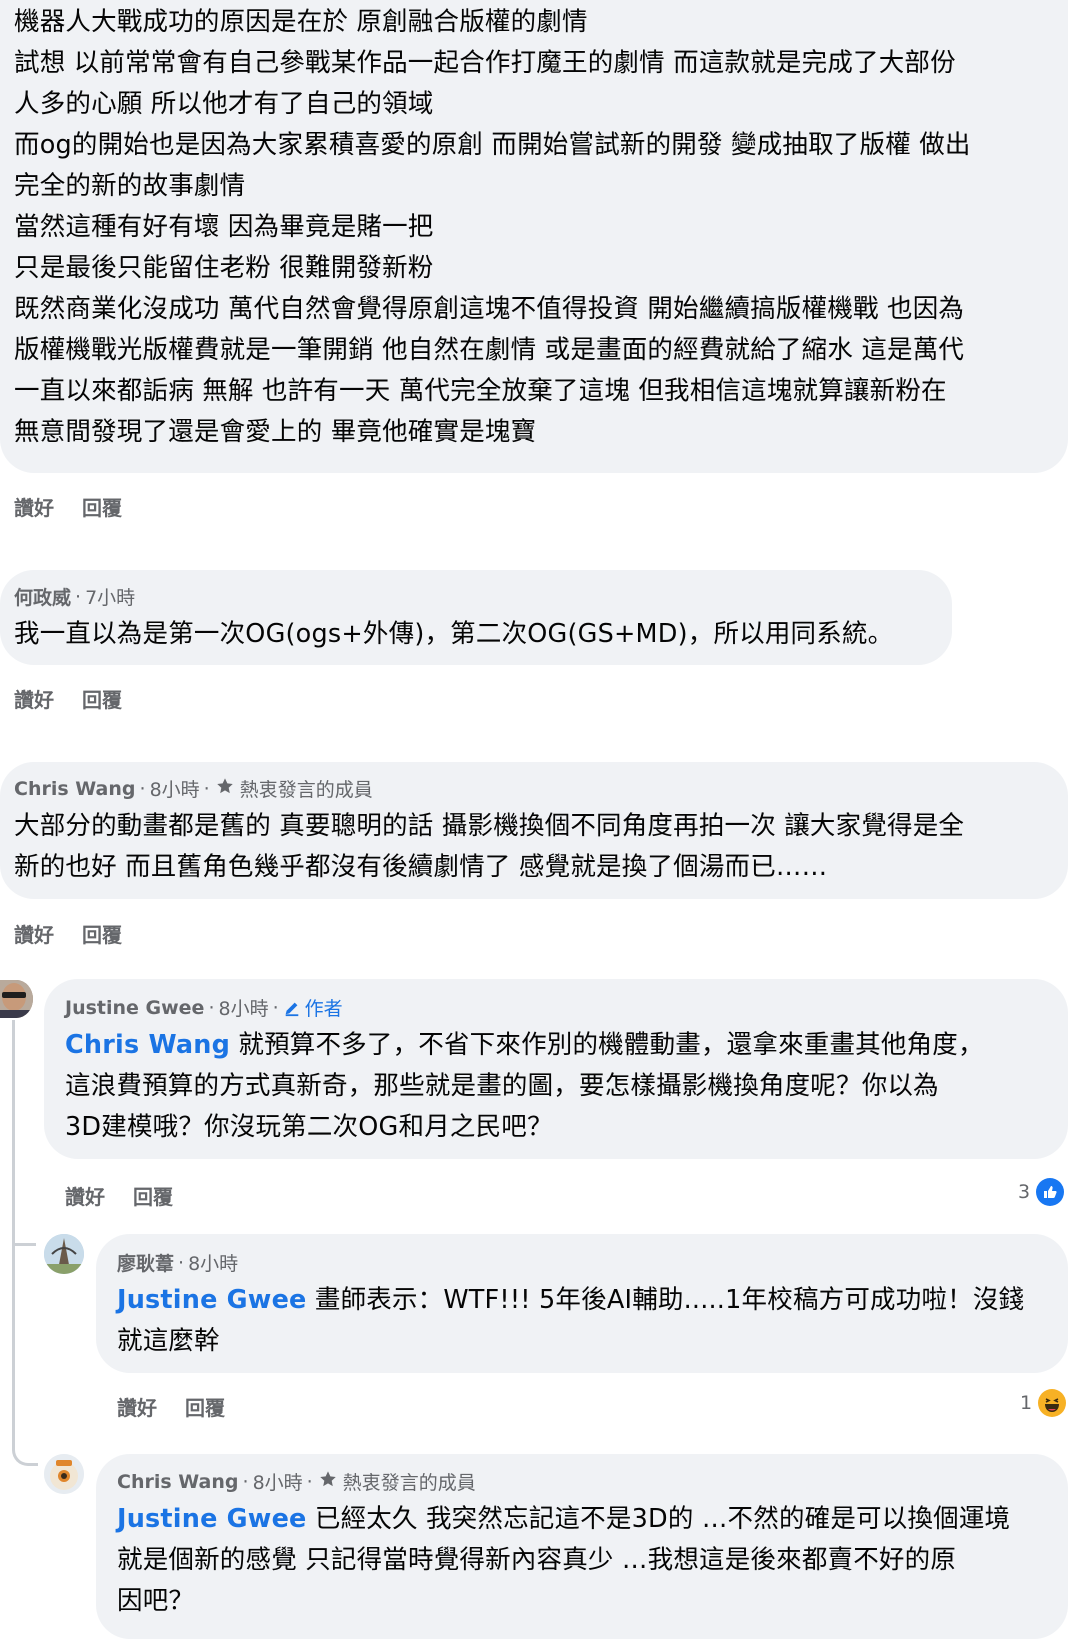 This screenshot has height=1639, width=1090. Describe the element at coordinates (480, 391) in the screenshot. I see `comment-line: 一直以來都詬病 無解 也許有一天 萬代完全放棄了這塊 但我相信這塊就算讓新粉在` at that location.